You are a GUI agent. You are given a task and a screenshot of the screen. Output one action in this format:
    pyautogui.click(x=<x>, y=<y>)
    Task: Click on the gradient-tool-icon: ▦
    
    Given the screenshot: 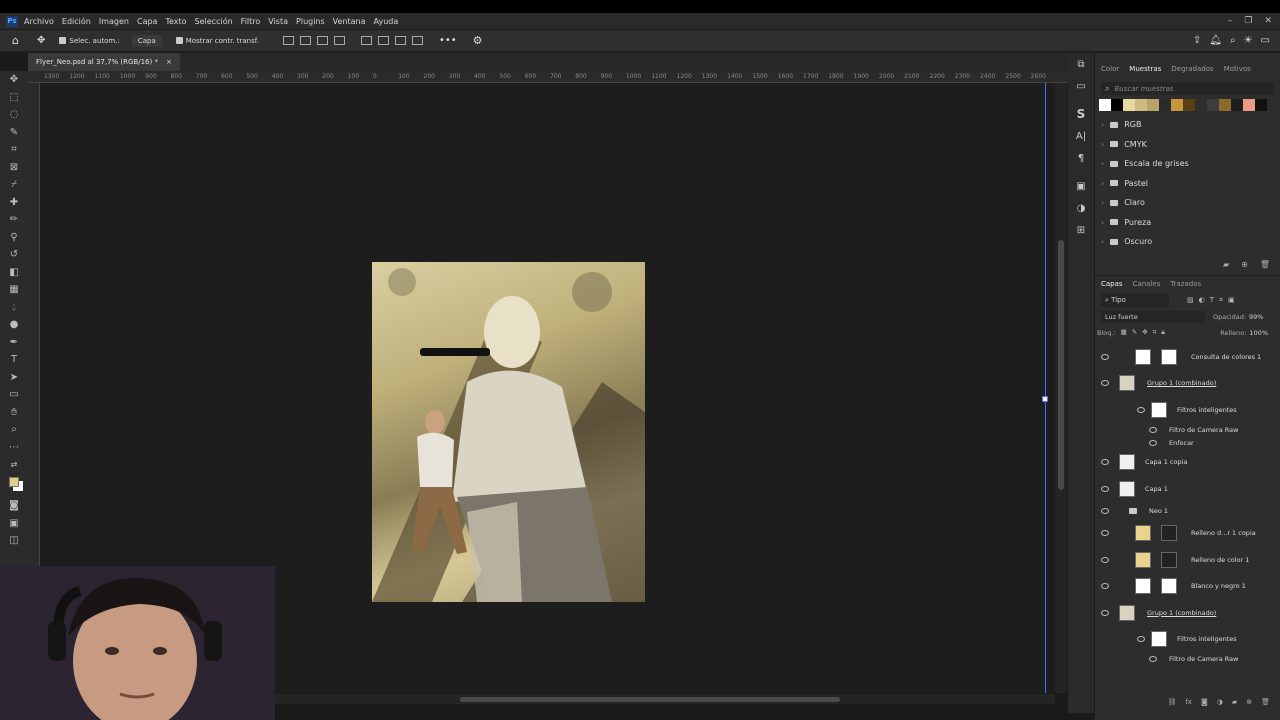 What is the action you would take?
    pyautogui.click(x=14, y=290)
    